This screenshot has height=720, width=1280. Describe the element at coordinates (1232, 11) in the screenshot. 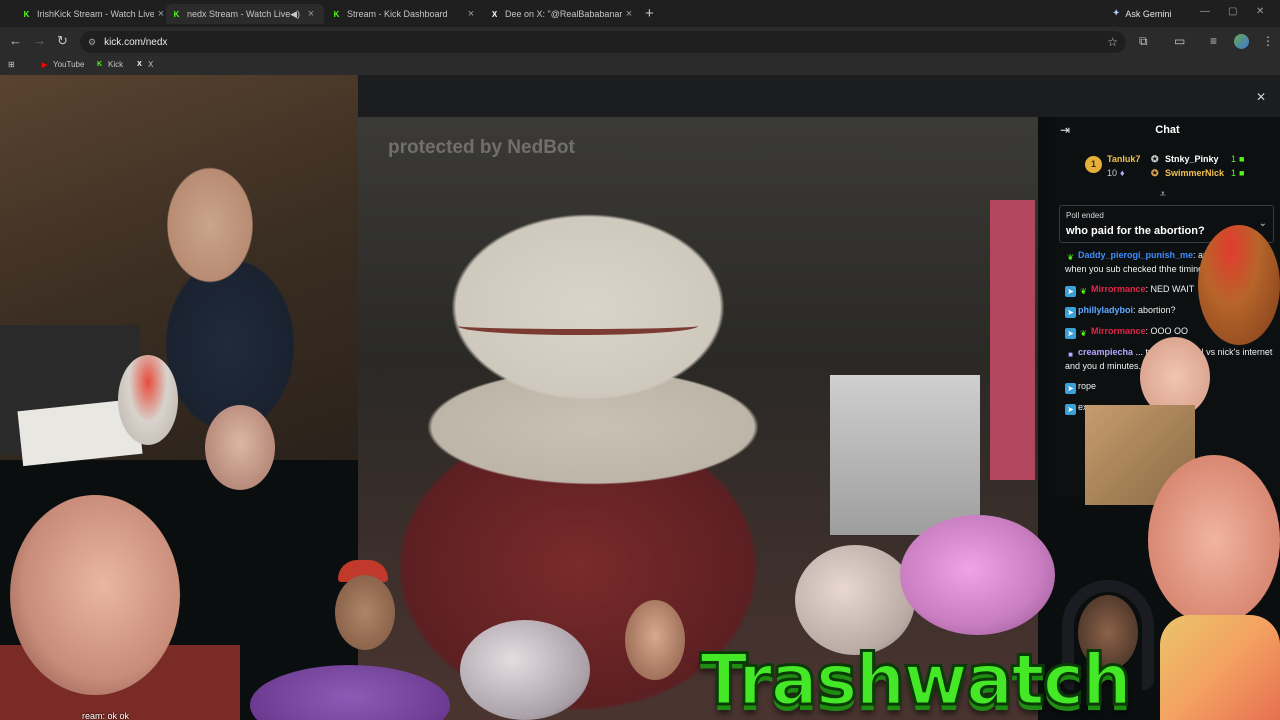

I see `restore-icon: ▢` at that location.